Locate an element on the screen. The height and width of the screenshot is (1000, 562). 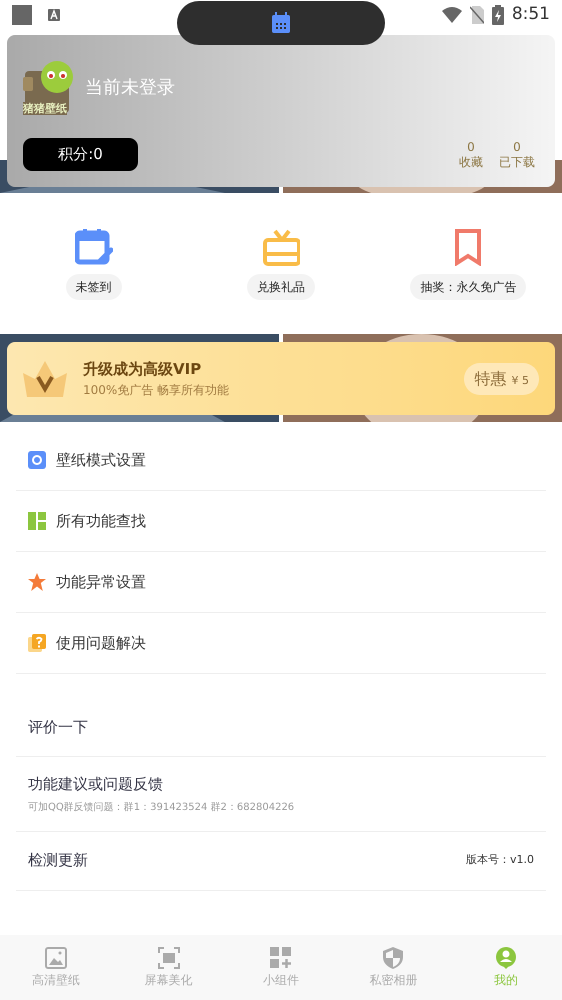
settings-label: 评价一下 is located at coordinates (58, 727).